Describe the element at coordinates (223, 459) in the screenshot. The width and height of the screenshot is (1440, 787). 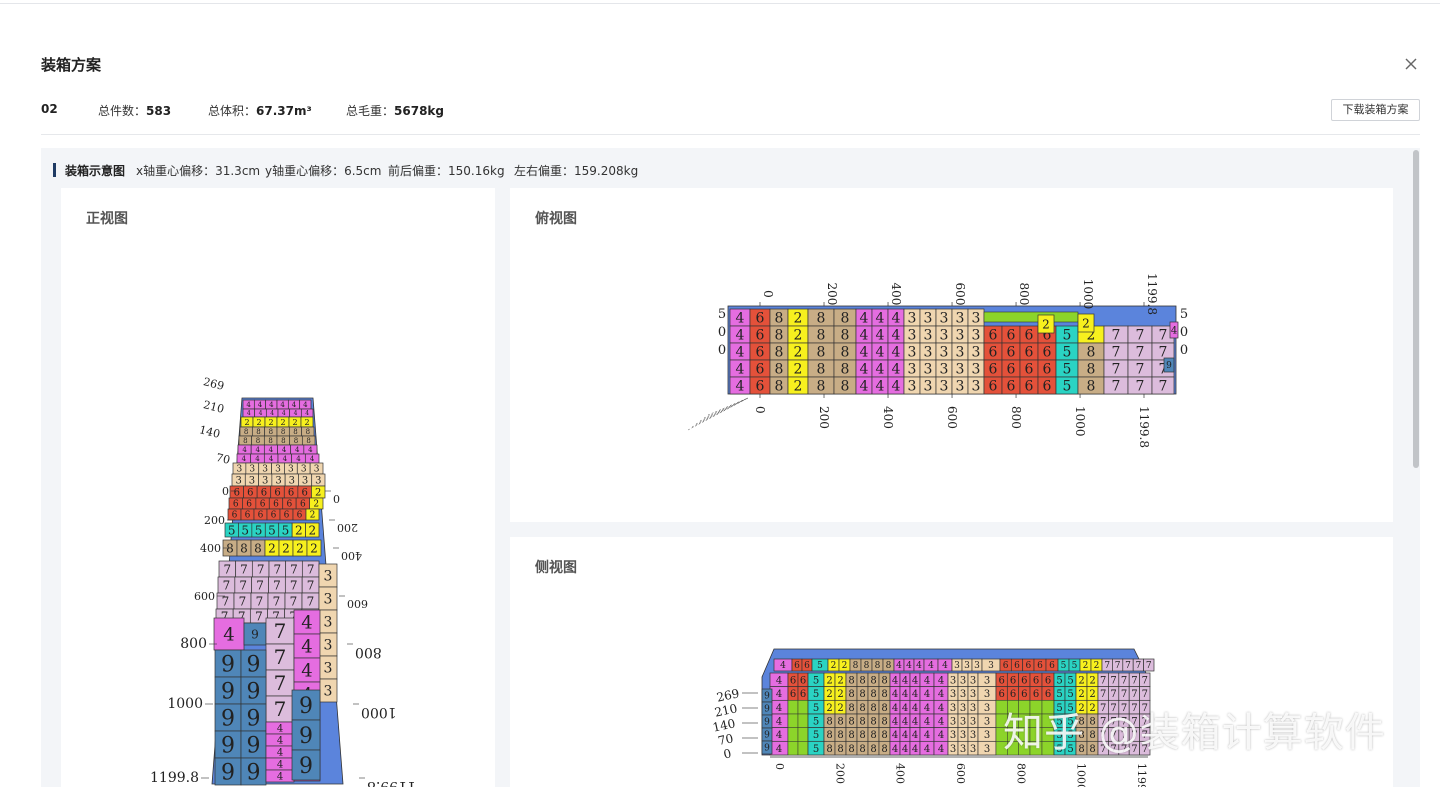
I see `axis-tick: 70` at that location.